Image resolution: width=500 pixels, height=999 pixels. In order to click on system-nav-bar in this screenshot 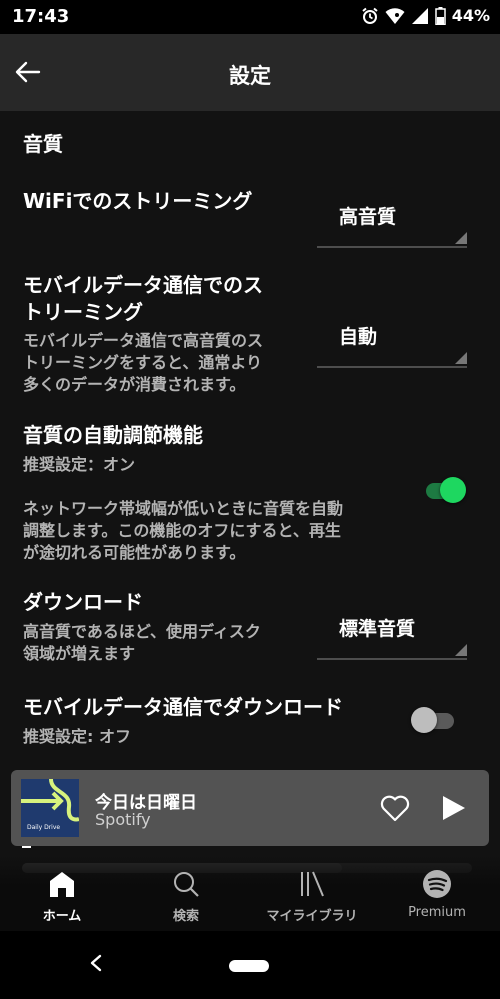, I will do `click(250, 965)`.